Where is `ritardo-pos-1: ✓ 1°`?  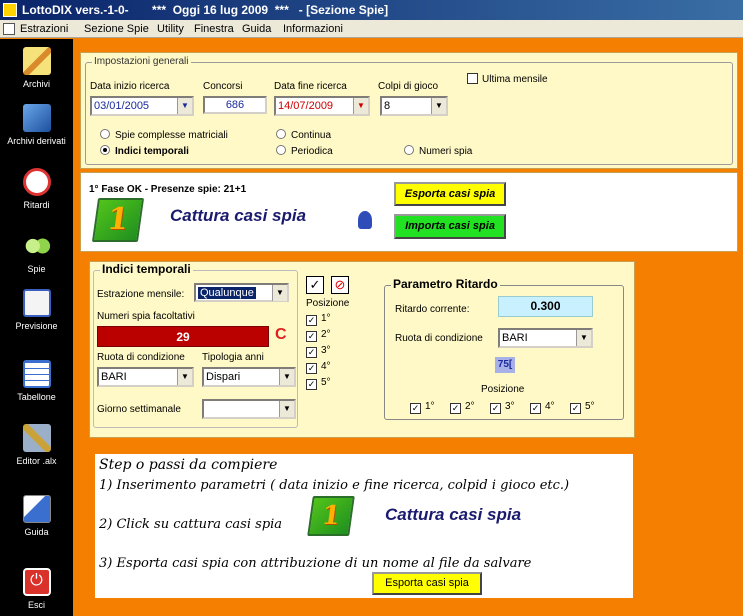
ritardo-pos-1: ✓ 1° is located at coordinates (422, 407).